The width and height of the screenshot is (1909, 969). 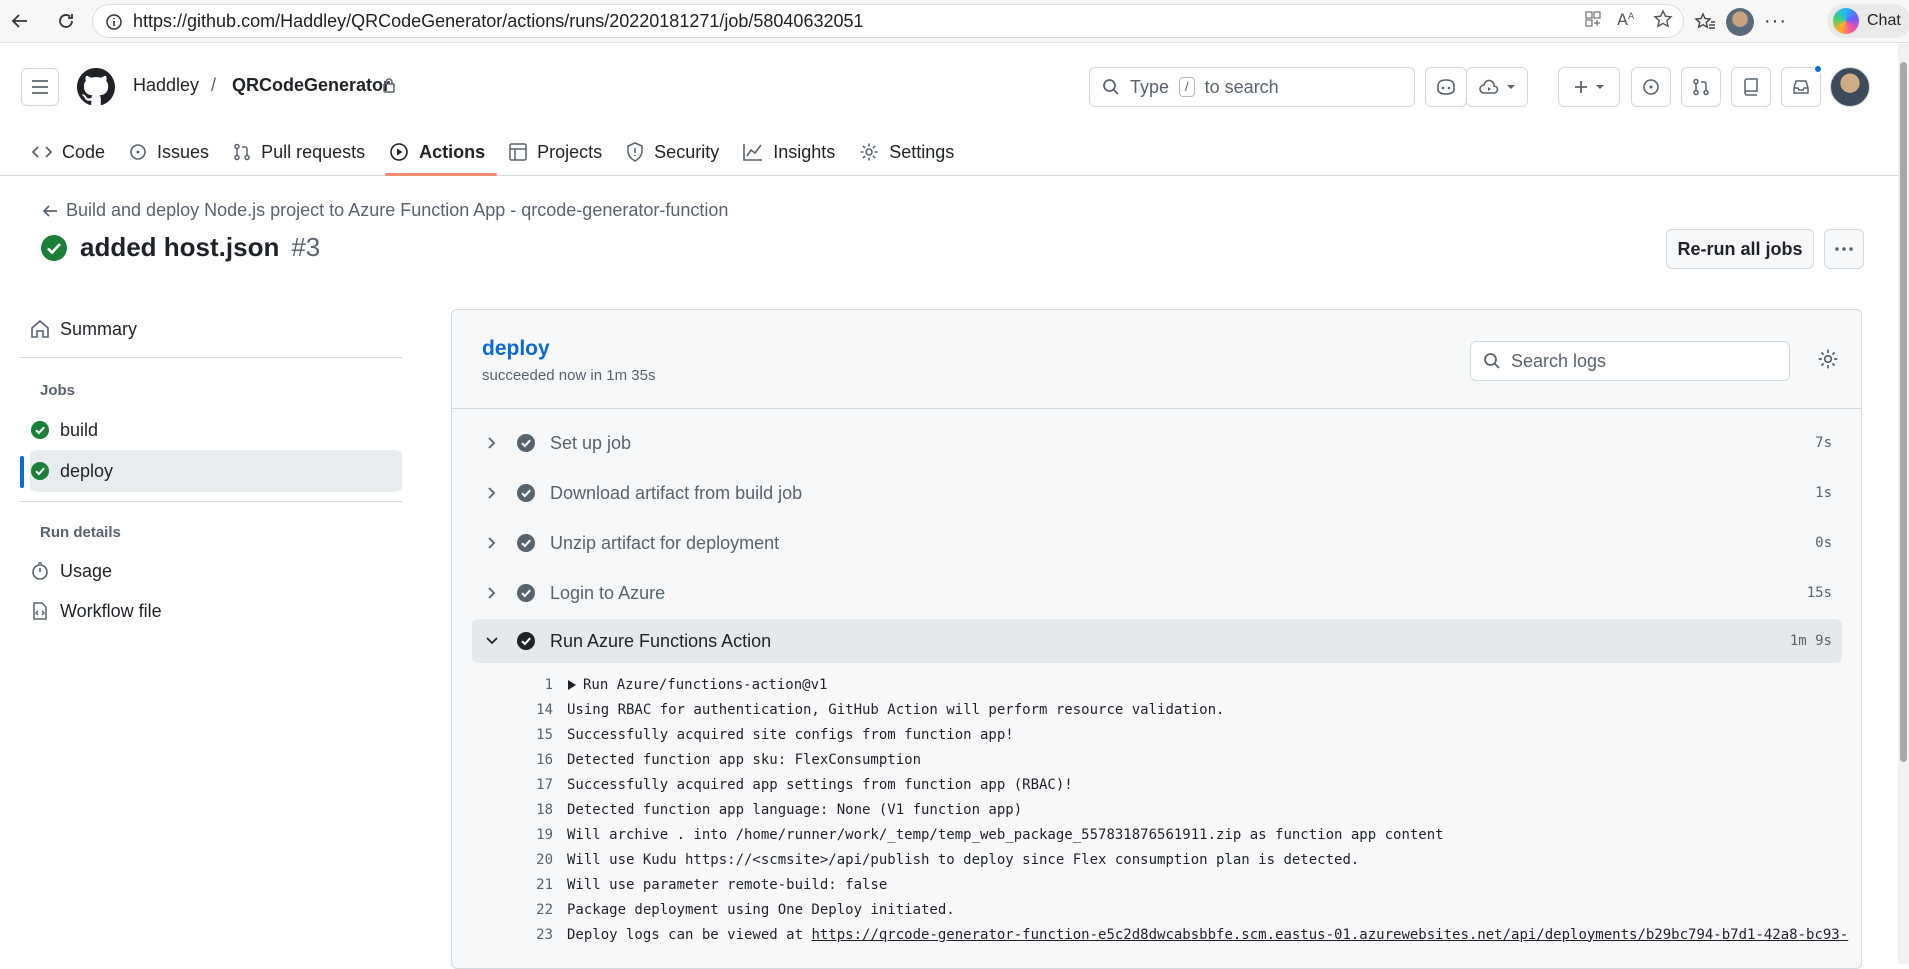 What do you see at coordinates (509, 760) in the screenshot?
I see `log-line-number: 16` at bounding box center [509, 760].